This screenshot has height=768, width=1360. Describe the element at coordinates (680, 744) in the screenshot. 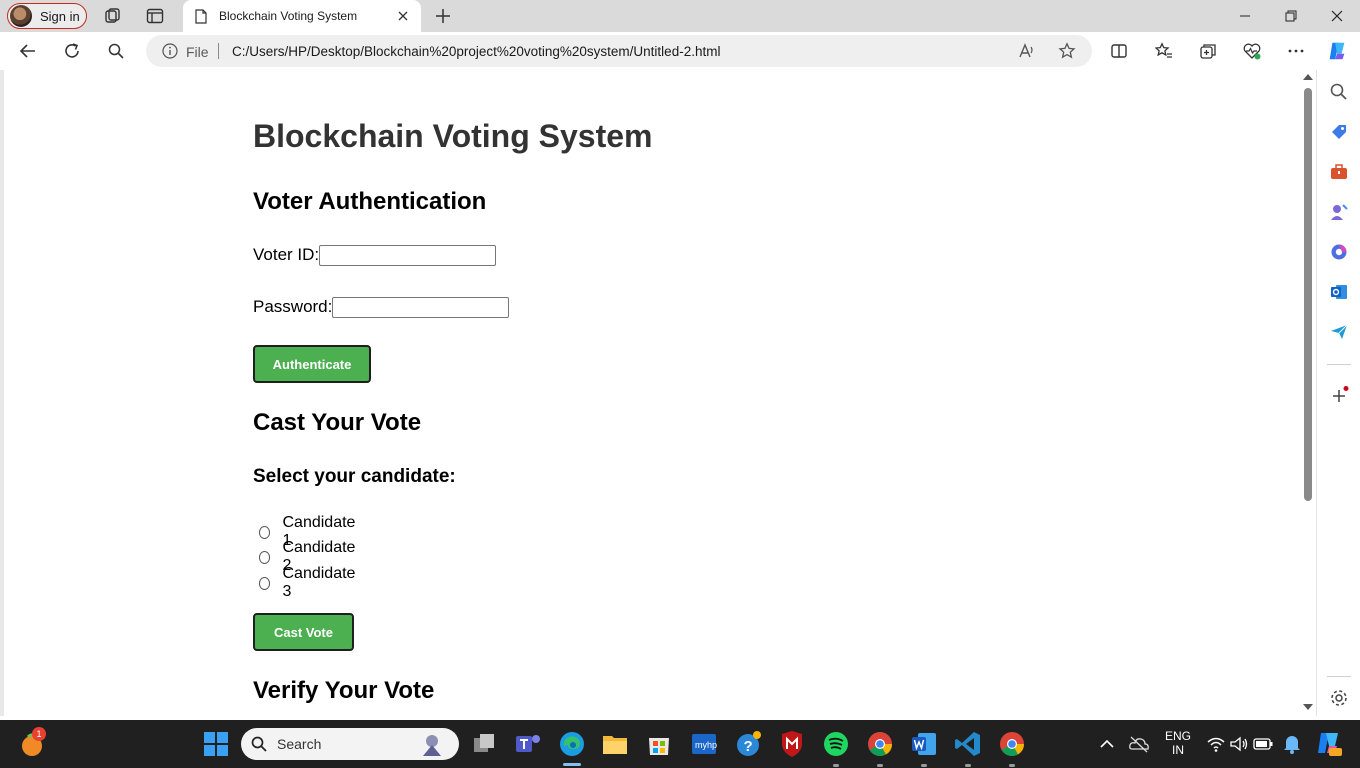

I see `windows-taskbar: 1 Search myhp ? ENG IN` at that location.